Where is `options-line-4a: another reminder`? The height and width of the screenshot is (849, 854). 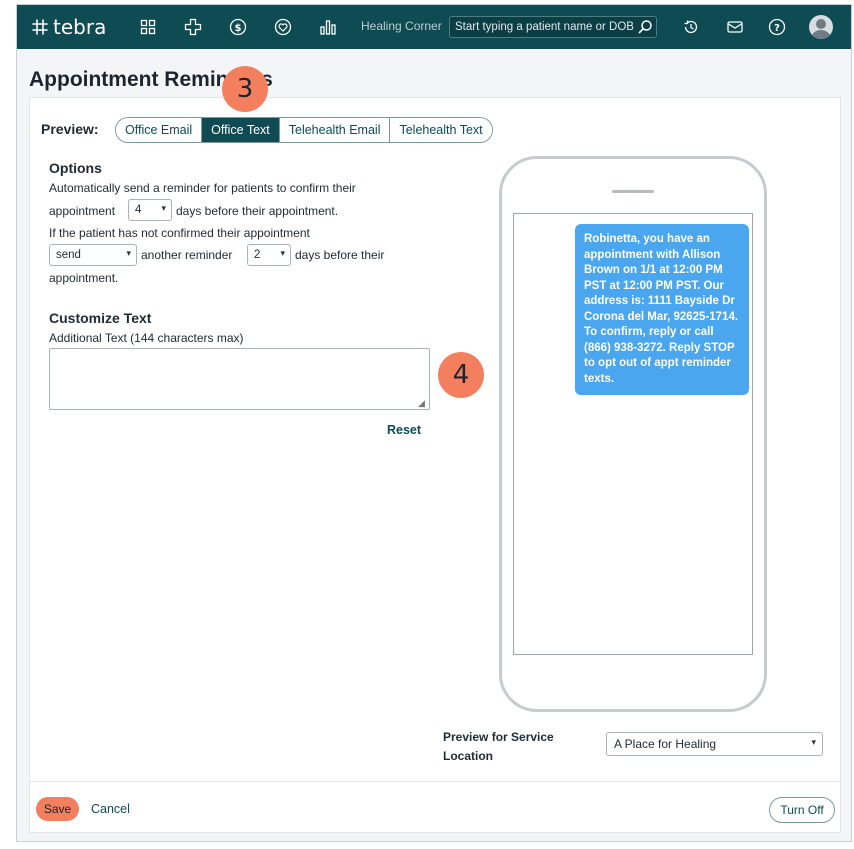
options-line-4a: another reminder is located at coordinates (187, 255).